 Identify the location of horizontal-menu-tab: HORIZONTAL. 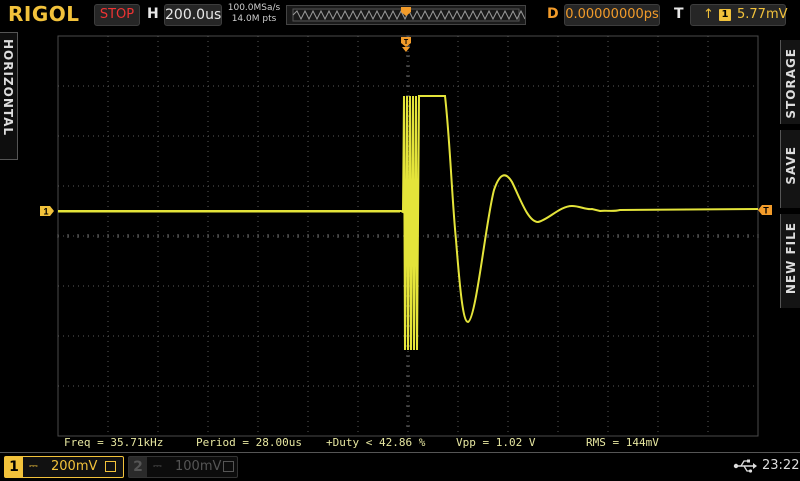
(9, 96).